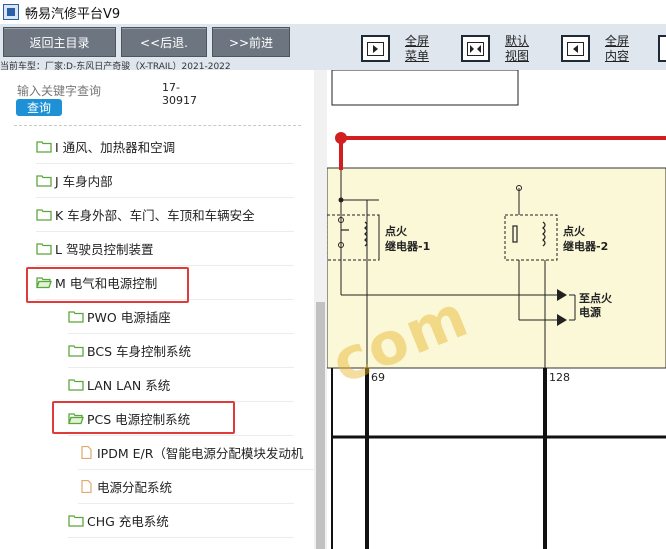 The width and height of the screenshot is (666, 549). I want to click on to-ignition-label-line2: 电源, so click(590, 312).